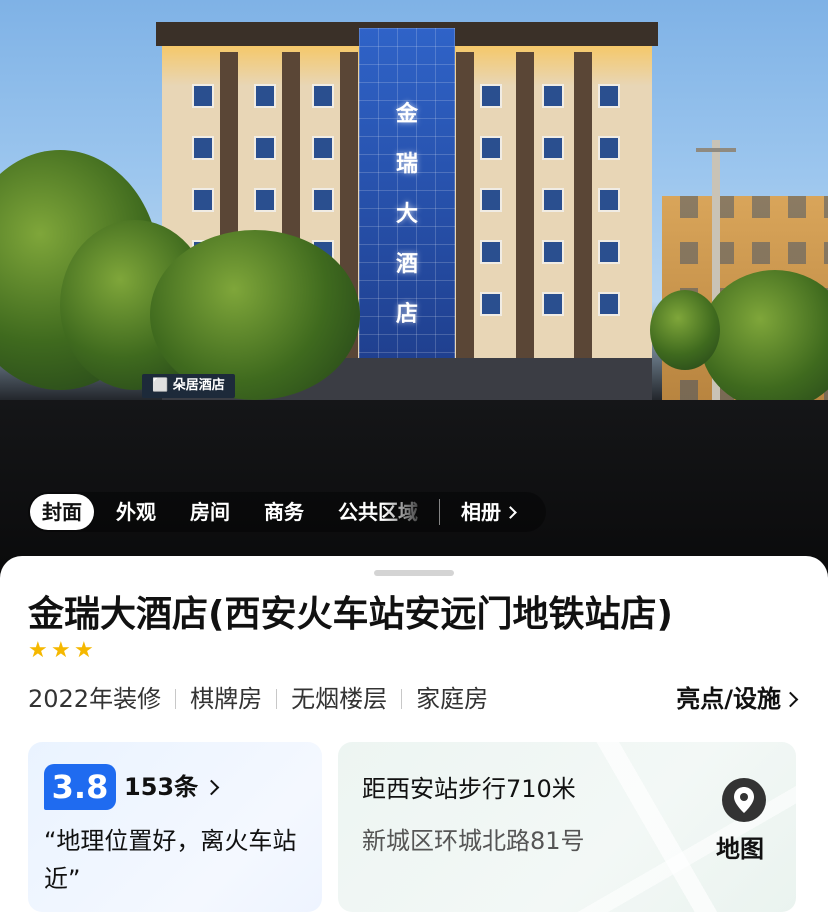 This screenshot has height=924, width=828. Describe the element at coordinates (740, 849) in the screenshot. I see `map-button: 地图` at that location.